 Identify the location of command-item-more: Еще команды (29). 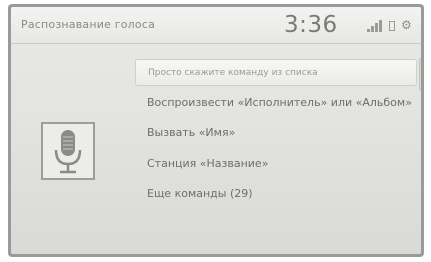
(276, 193).